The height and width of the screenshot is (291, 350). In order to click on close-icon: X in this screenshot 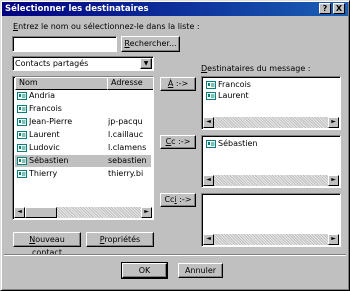, I will do `click(339, 8)`.